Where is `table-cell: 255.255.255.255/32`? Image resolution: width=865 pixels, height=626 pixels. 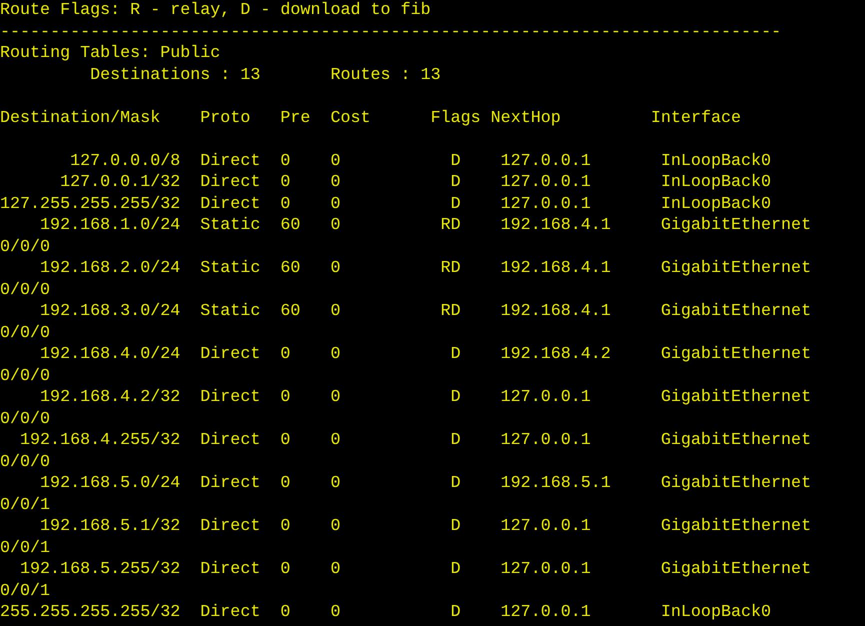
table-cell: 255.255.255.255/32 is located at coordinates (90, 612).